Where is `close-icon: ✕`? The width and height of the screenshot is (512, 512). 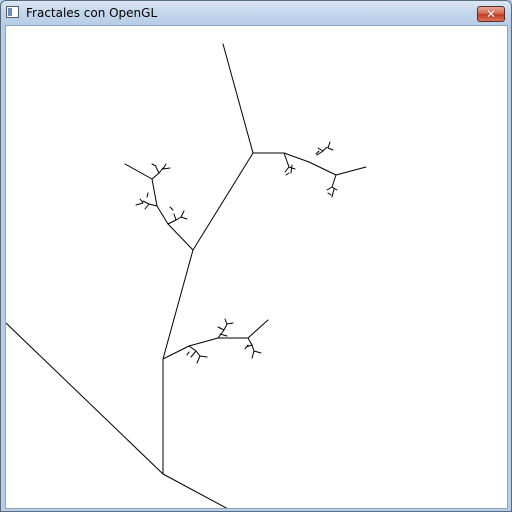 close-icon: ✕ is located at coordinates (491, 14).